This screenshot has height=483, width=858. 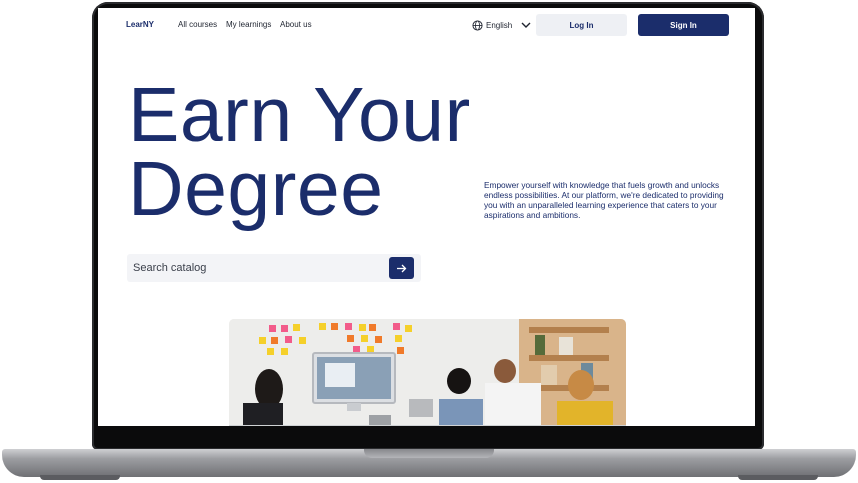 What do you see at coordinates (140, 24) in the screenshot?
I see `brand-logo: LearNY` at bounding box center [140, 24].